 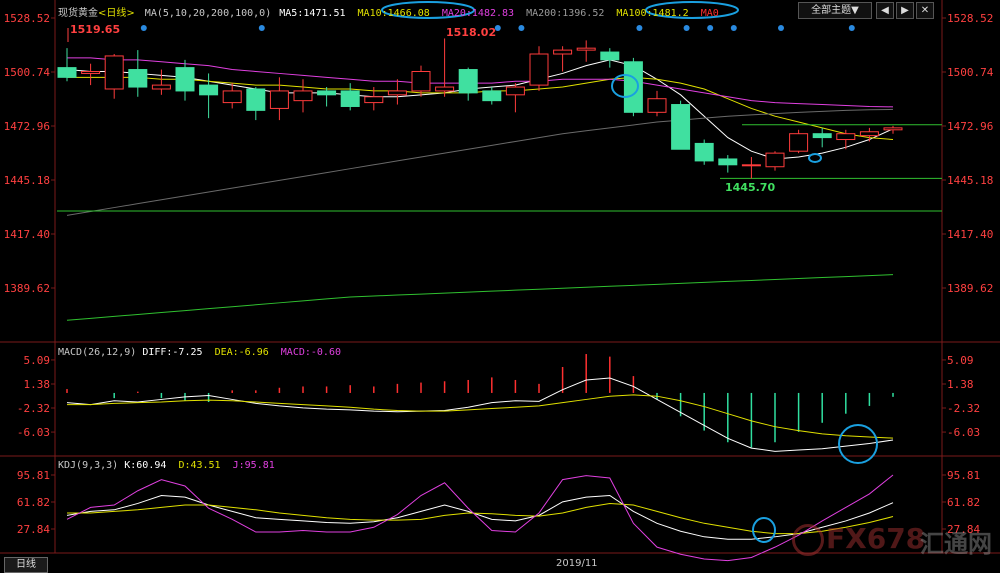 I want to click on series-dea-line, so click(x=480, y=416).